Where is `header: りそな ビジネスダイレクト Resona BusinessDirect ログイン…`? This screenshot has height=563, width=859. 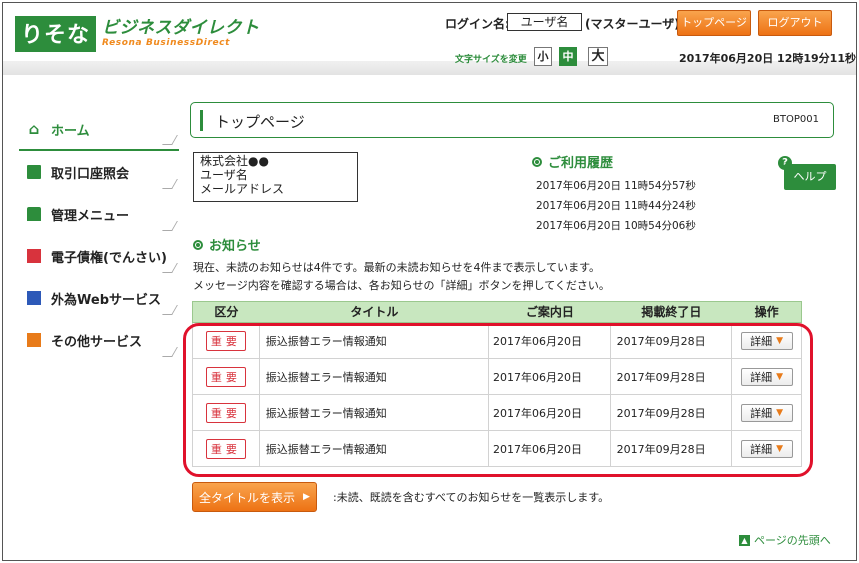 header: りそな ビジネスダイレクト Resona BusinessDirect ログイン… is located at coordinates (429, 39).